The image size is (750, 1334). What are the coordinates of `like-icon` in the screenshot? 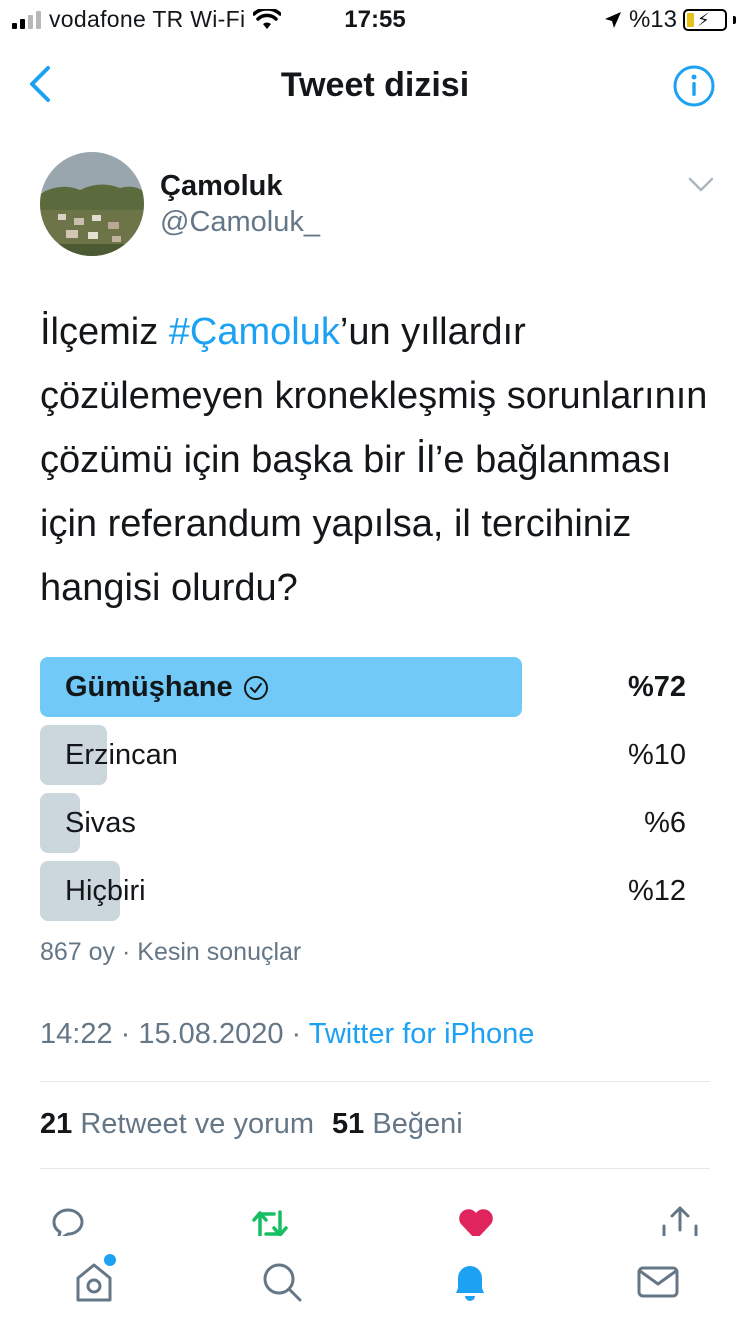 It's located at (476, 1220).